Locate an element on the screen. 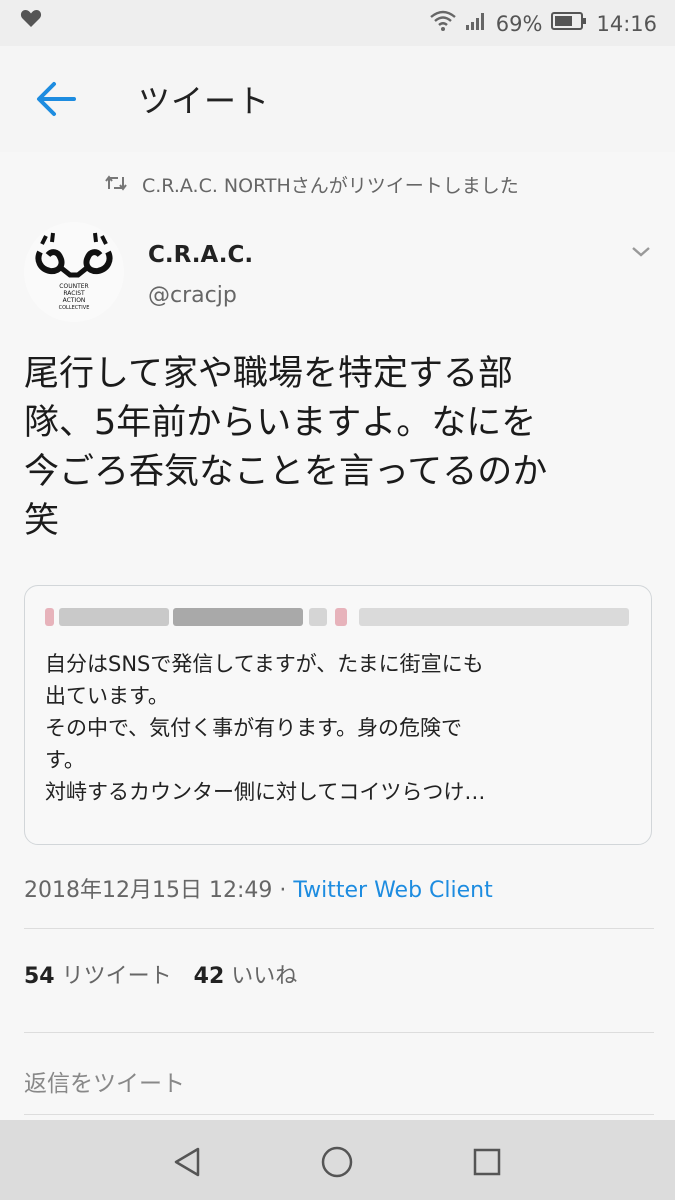 The image size is (675, 1200). retweets-stat: 54 リツイート is located at coordinates (98, 974).